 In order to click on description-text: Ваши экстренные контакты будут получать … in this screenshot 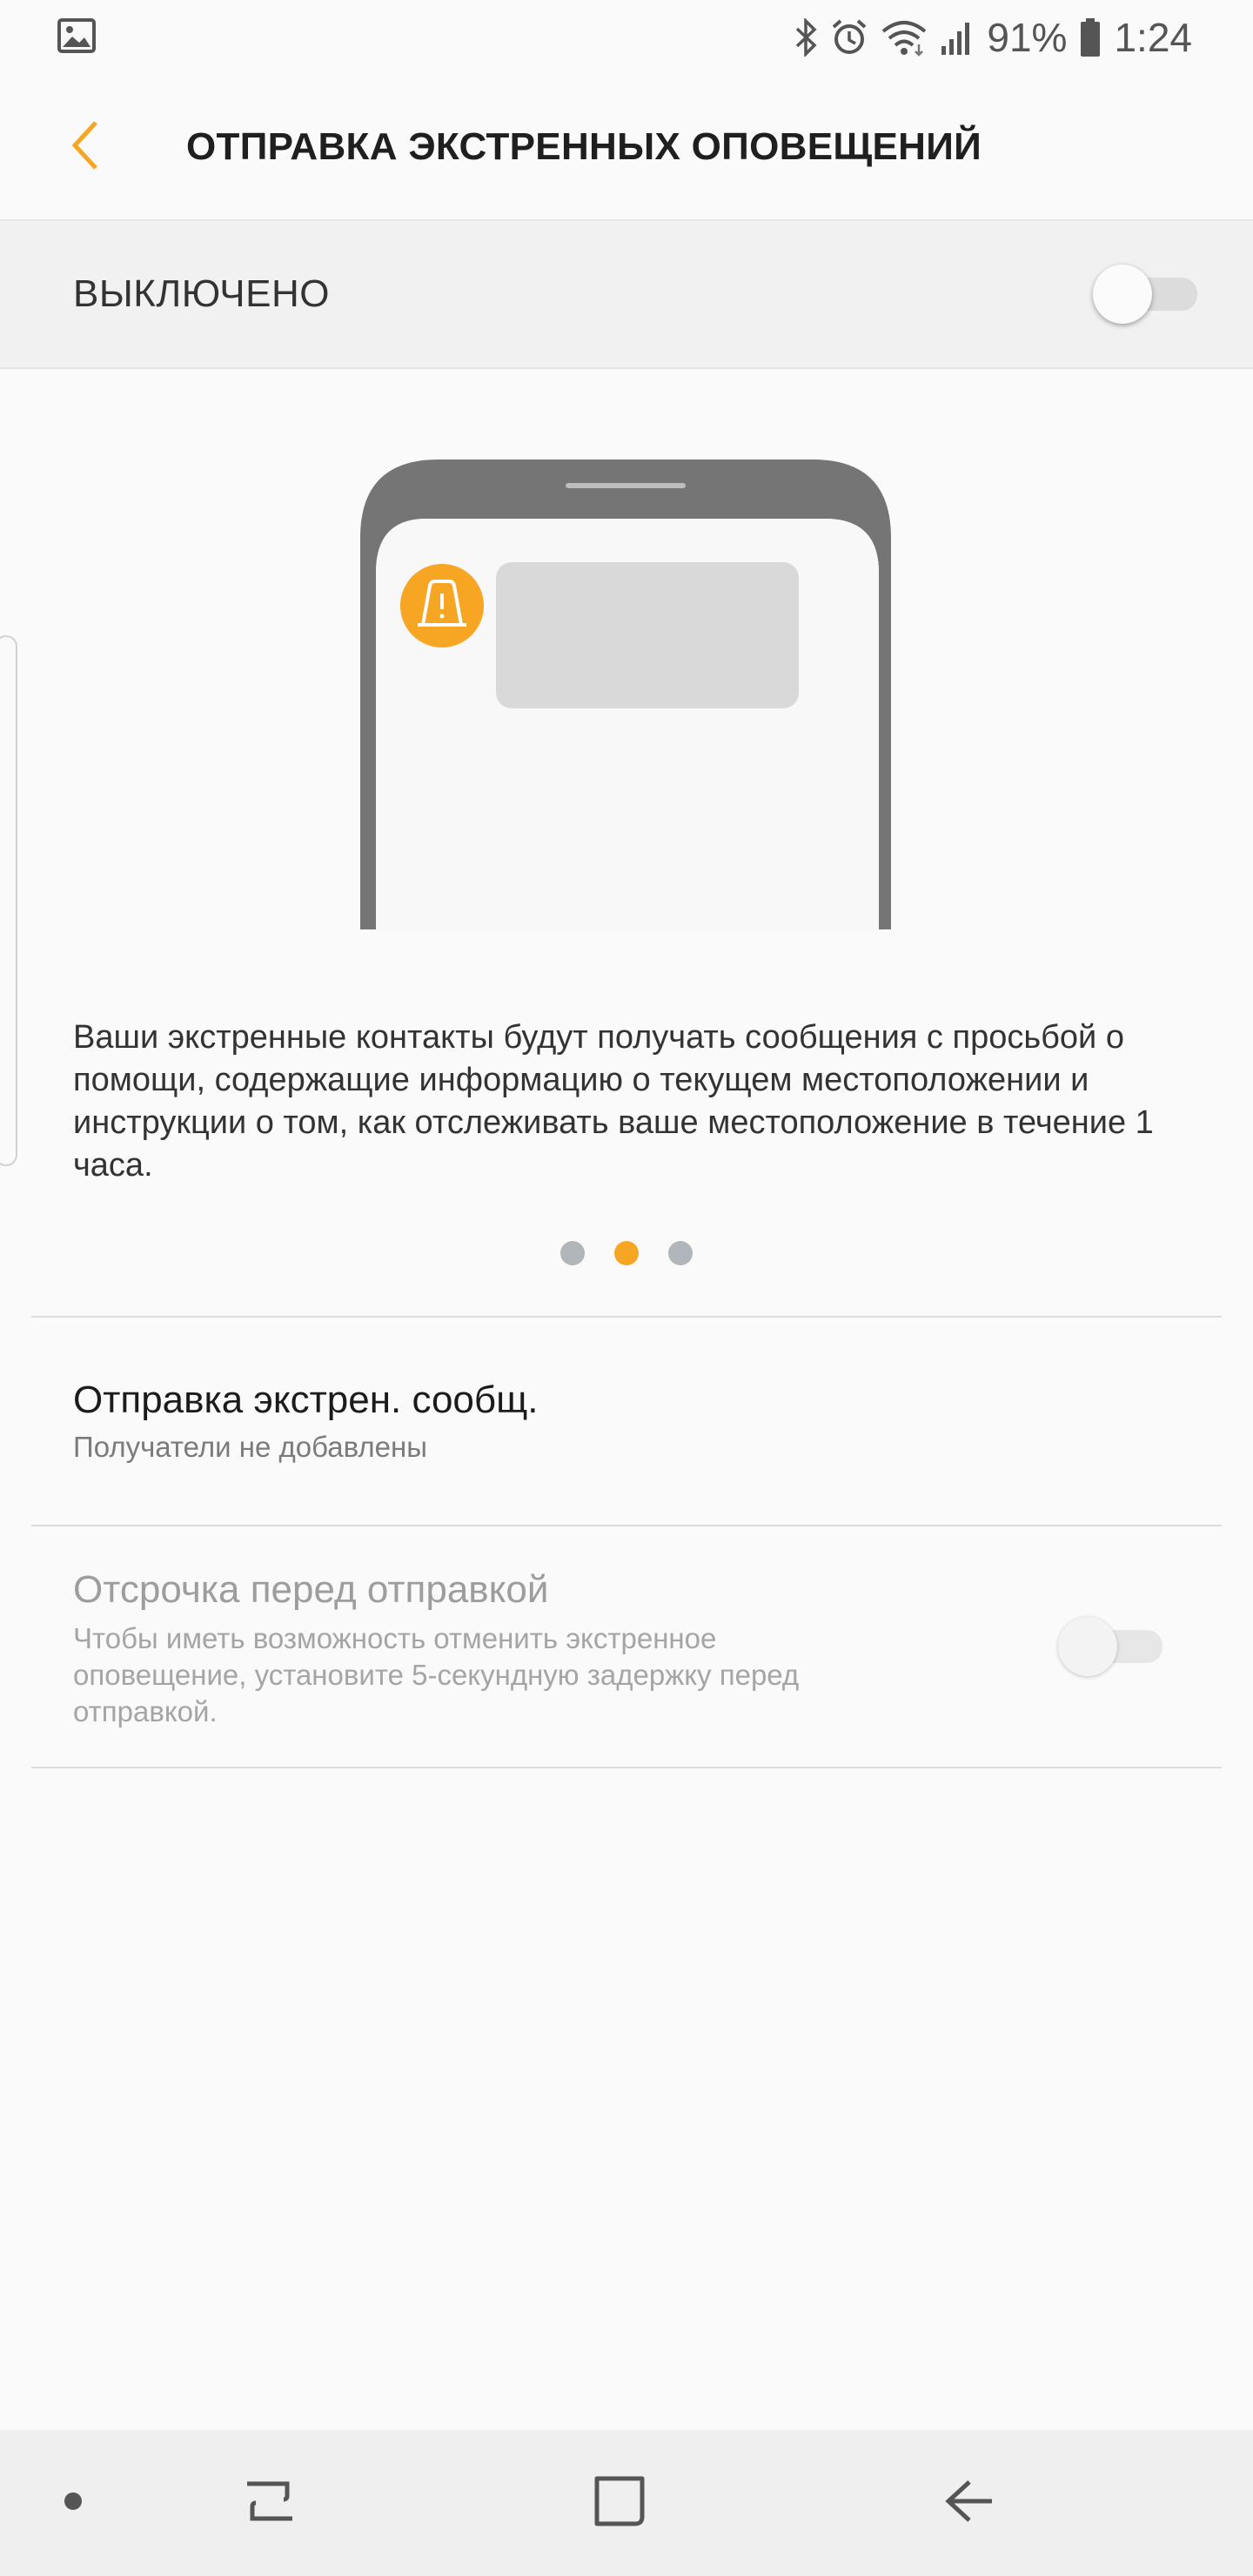, I will do `click(613, 1101)`.